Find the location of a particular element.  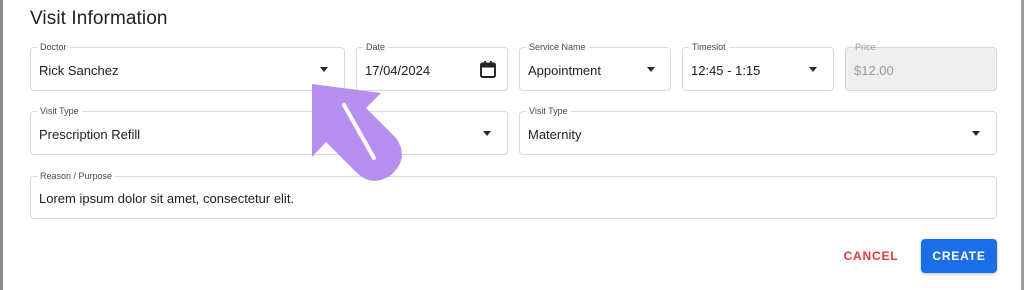

price-field: Price $12.00 is located at coordinates (921, 66).